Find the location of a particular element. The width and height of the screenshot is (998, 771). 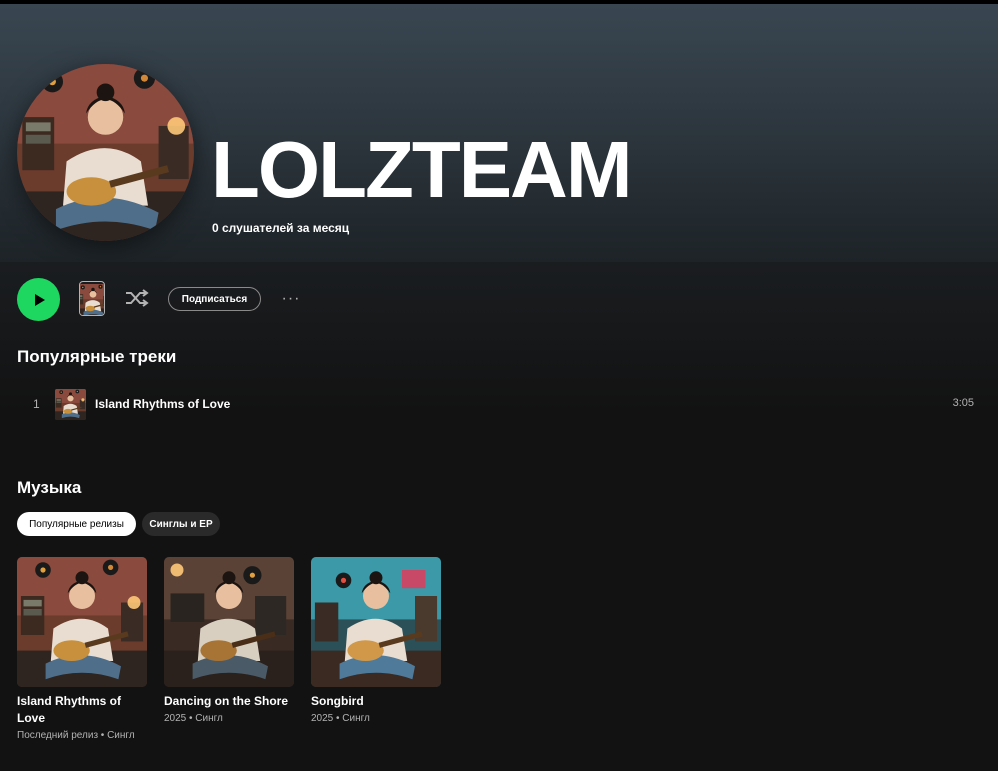

release-title: Island Rhythms of Love is located at coordinates (82, 710).